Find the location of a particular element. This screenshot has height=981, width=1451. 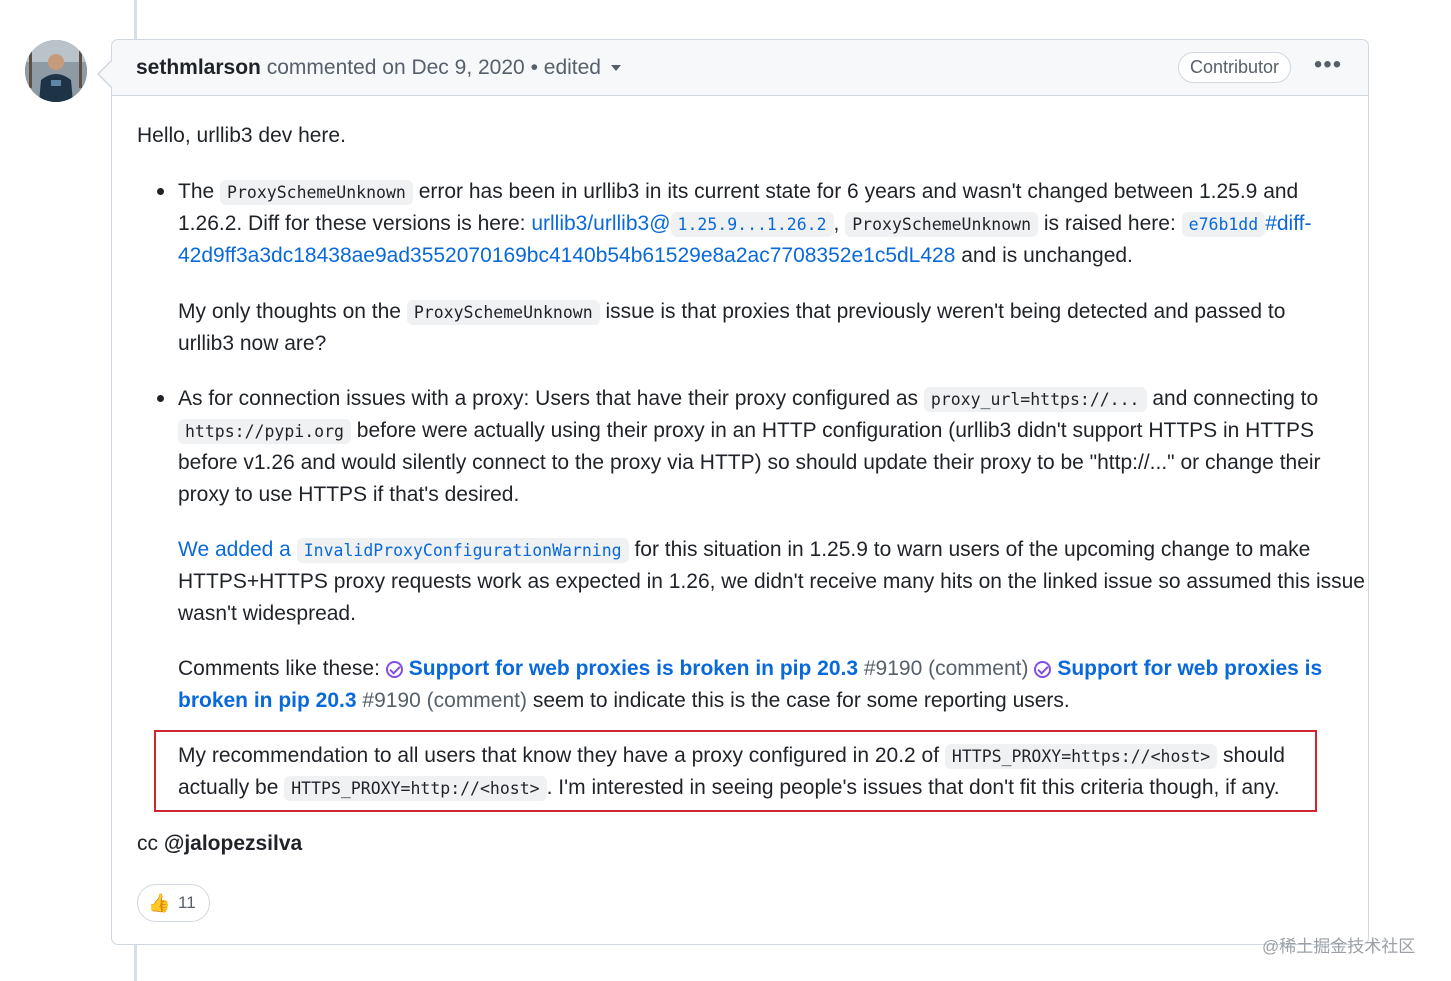

compare-link: urllib3/urllib3@ is located at coordinates (600, 223).